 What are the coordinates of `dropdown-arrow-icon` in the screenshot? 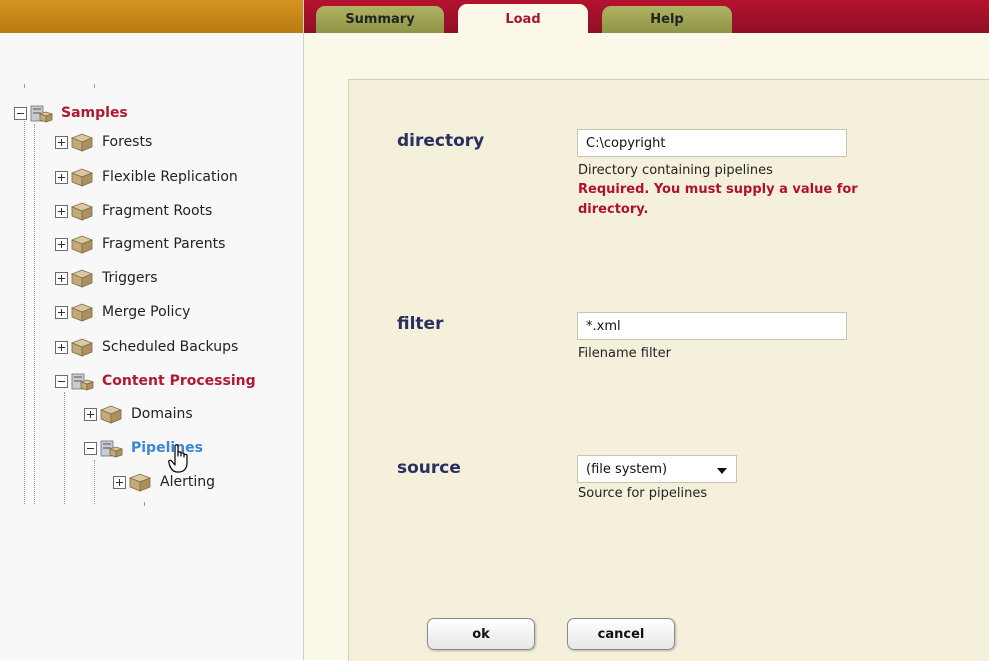 It's located at (722, 471).